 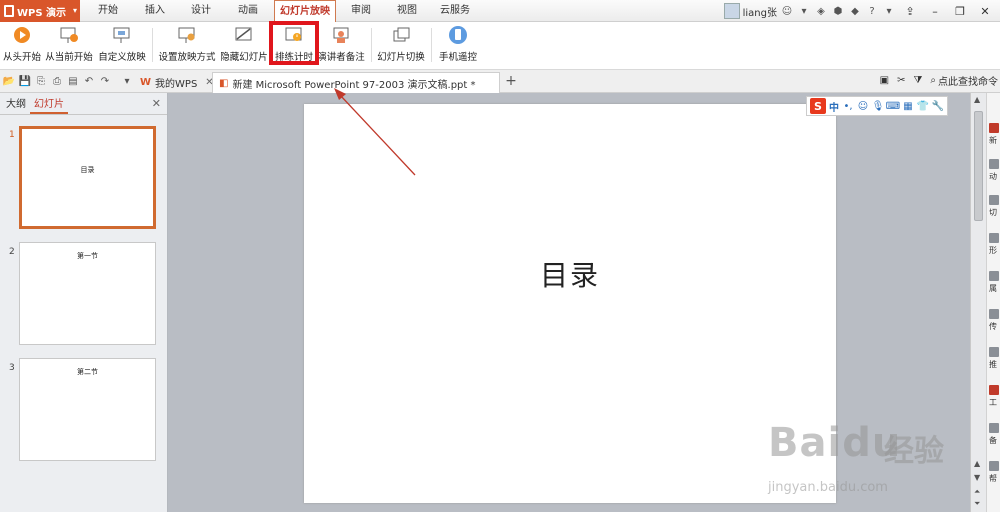 What do you see at coordinates (25, 81) in the screenshot?
I see `save-icon: 💾` at bounding box center [25, 81].